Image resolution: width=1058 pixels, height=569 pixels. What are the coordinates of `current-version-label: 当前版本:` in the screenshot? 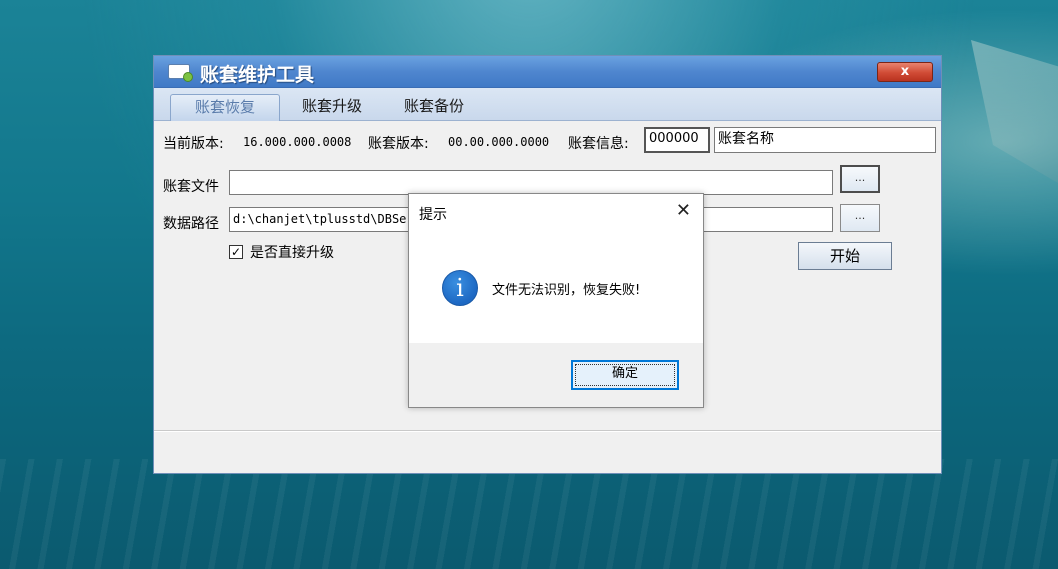 It's located at (193, 144).